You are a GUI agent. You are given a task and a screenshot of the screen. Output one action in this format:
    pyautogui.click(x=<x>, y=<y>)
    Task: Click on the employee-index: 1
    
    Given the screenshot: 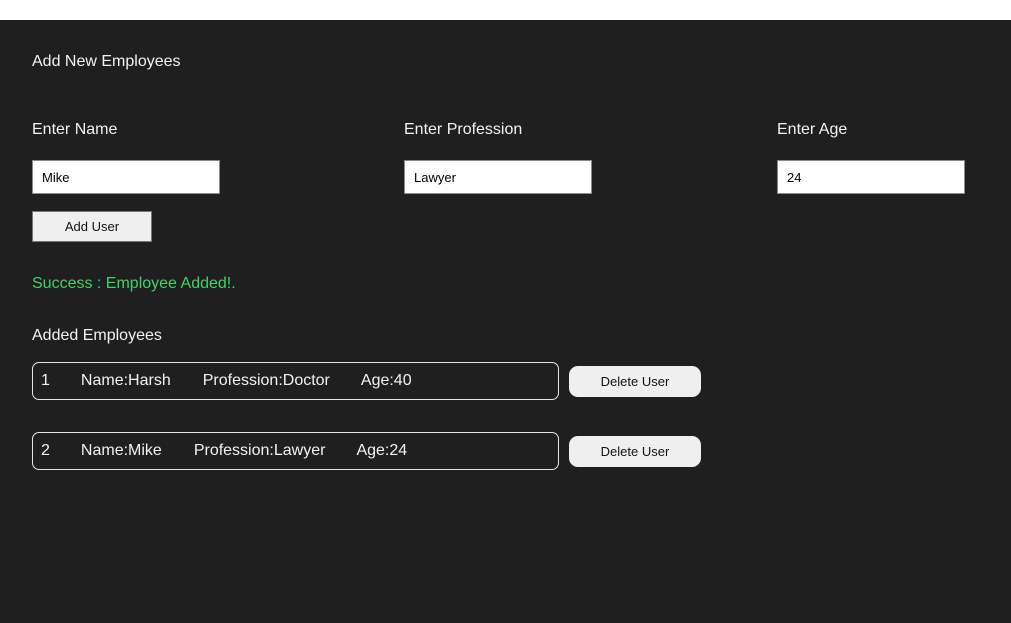 What is the action you would take?
    pyautogui.click(x=45, y=380)
    